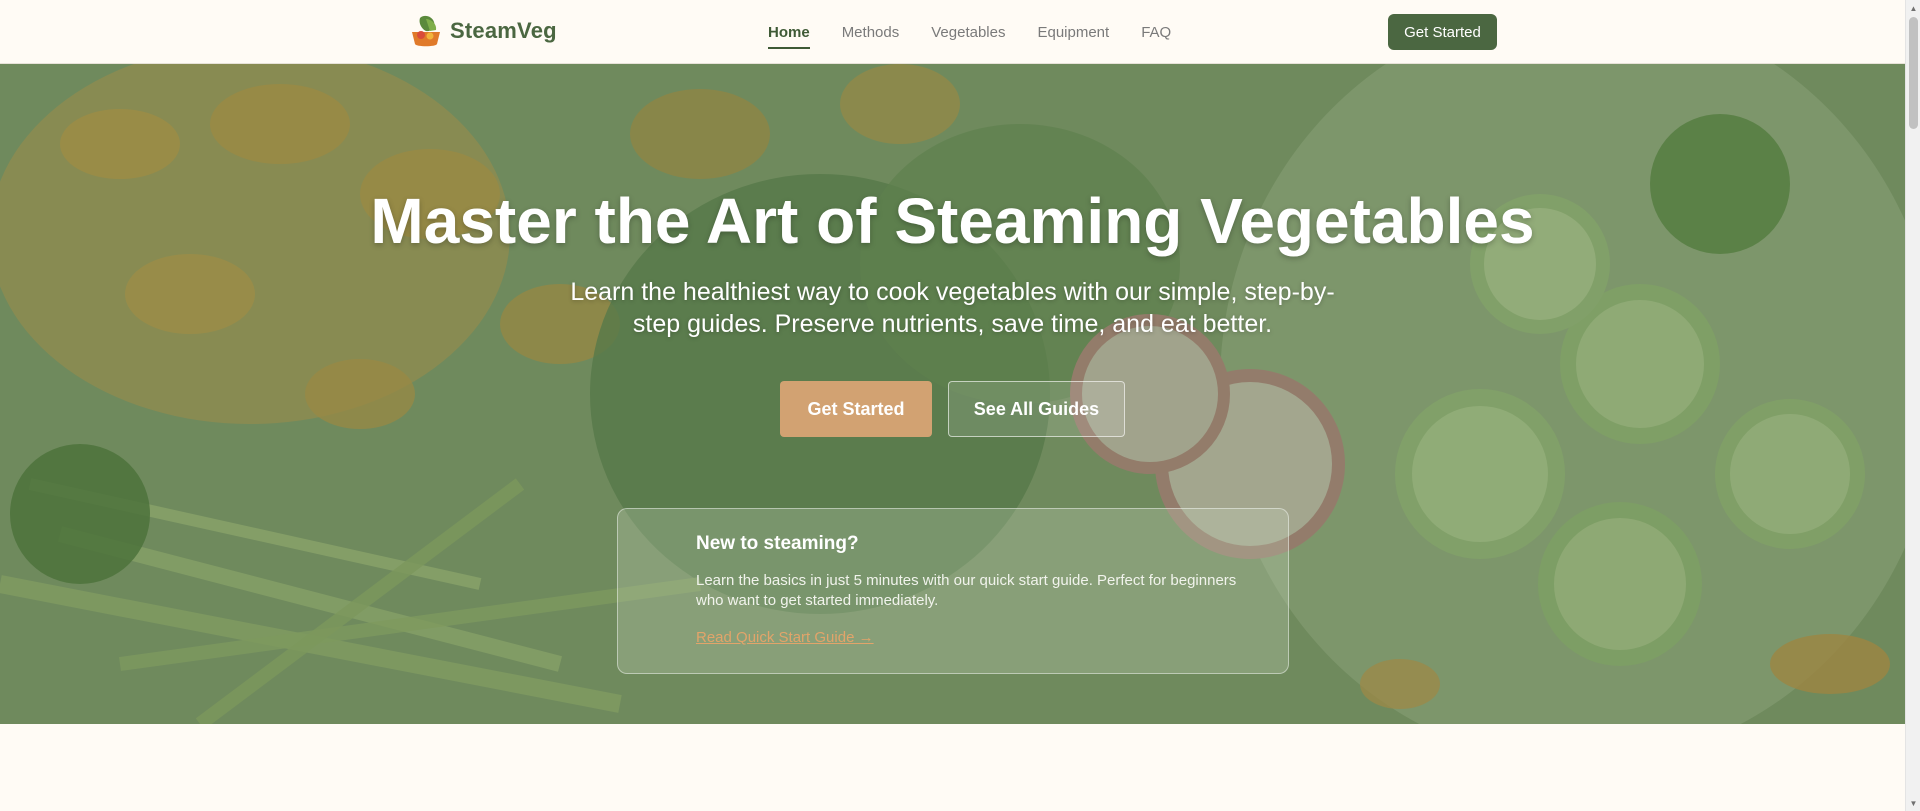 Image resolution: width=1920 pixels, height=811 pixels. Describe the element at coordinates (503, 30) in the screenshot. I see `brand-name: SteamVeg` at that location.